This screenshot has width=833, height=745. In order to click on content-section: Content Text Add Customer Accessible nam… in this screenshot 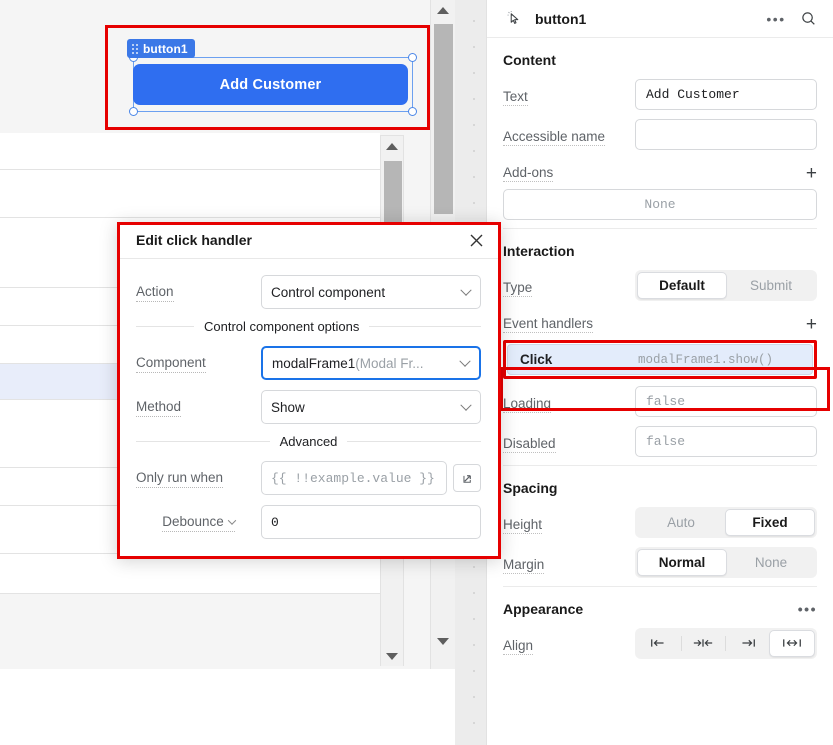, I will do `click(660, 133)`.